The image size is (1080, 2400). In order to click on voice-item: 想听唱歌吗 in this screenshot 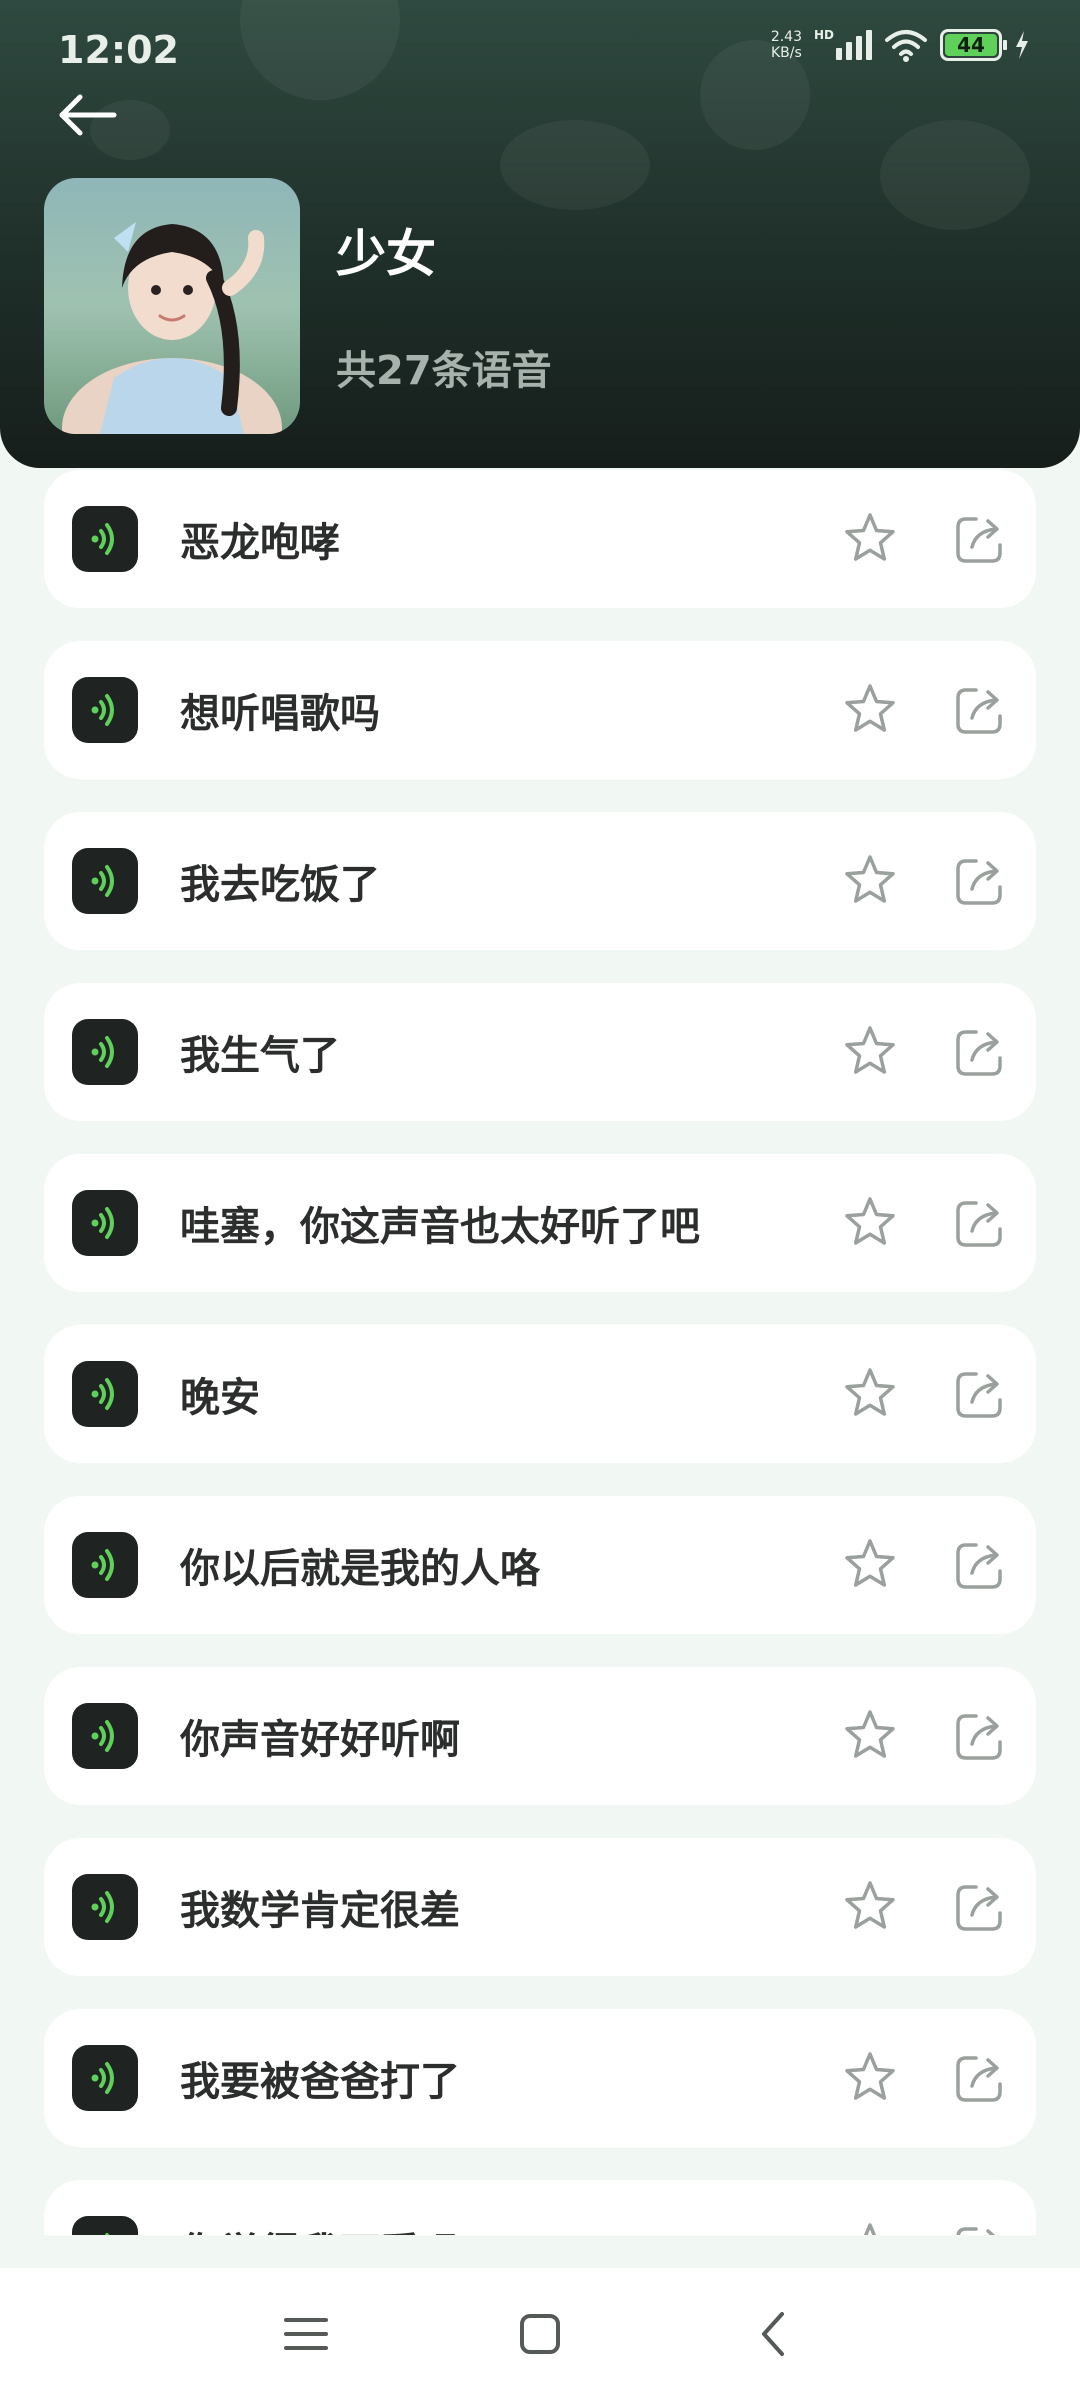, I will do `click(540, 710)`.